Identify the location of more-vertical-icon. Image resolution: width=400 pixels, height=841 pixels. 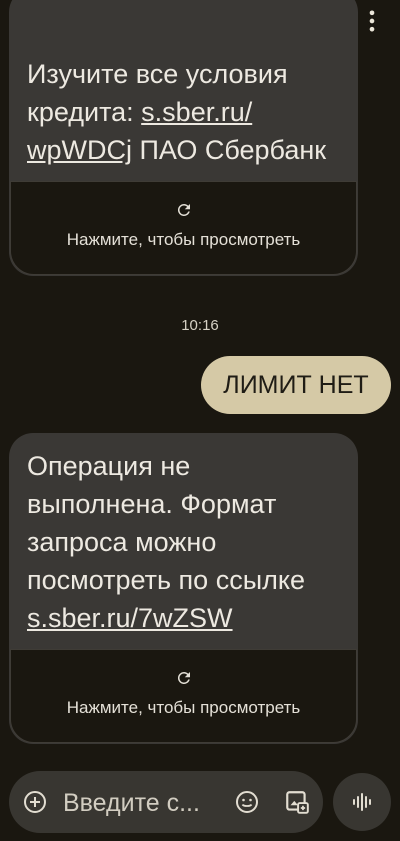
(372, 21).